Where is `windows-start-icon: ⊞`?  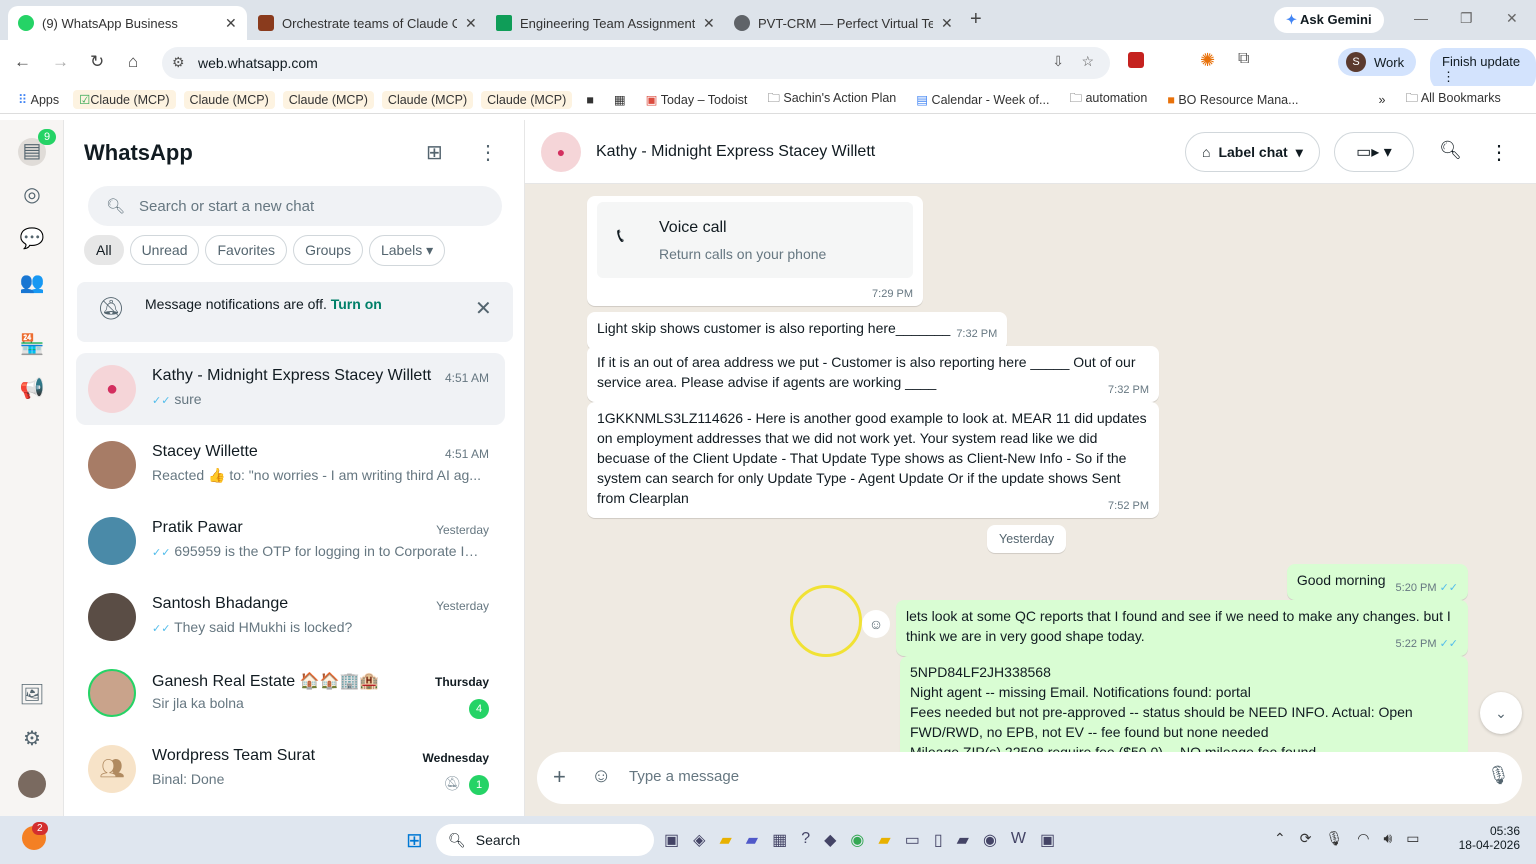 windows-start-icon: ⊞ is located at coordinates (414, 840).